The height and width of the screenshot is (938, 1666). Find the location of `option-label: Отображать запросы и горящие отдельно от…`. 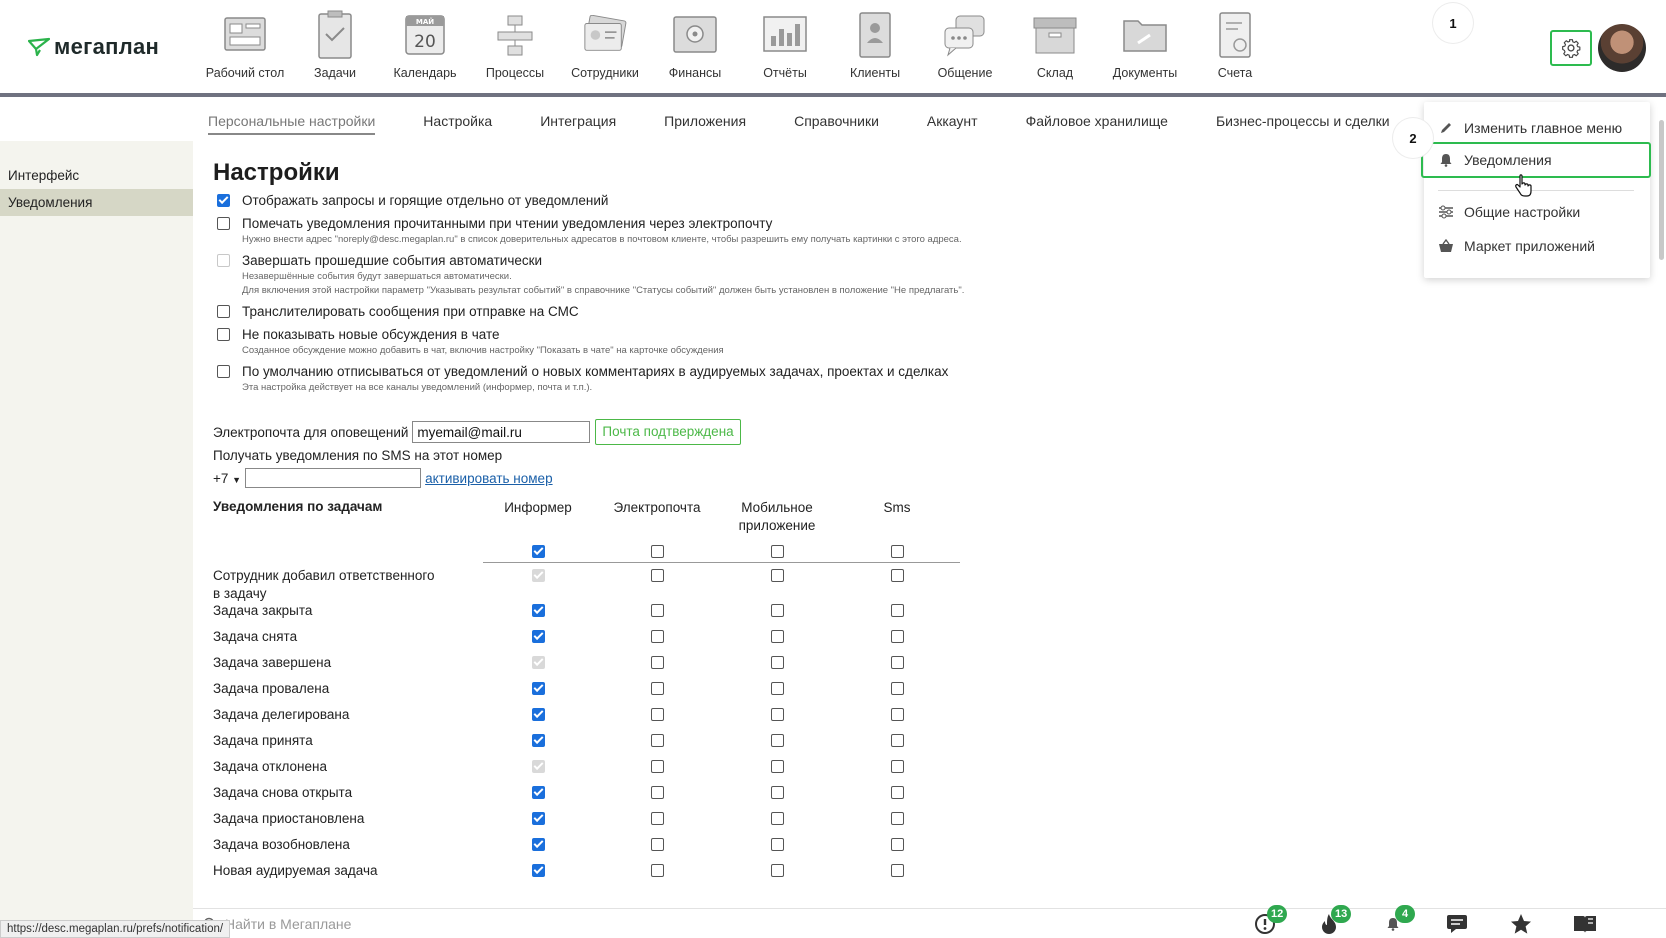

option-label: Отображать запросы и горящие отдельно от… is located at coordinates (425, 200).